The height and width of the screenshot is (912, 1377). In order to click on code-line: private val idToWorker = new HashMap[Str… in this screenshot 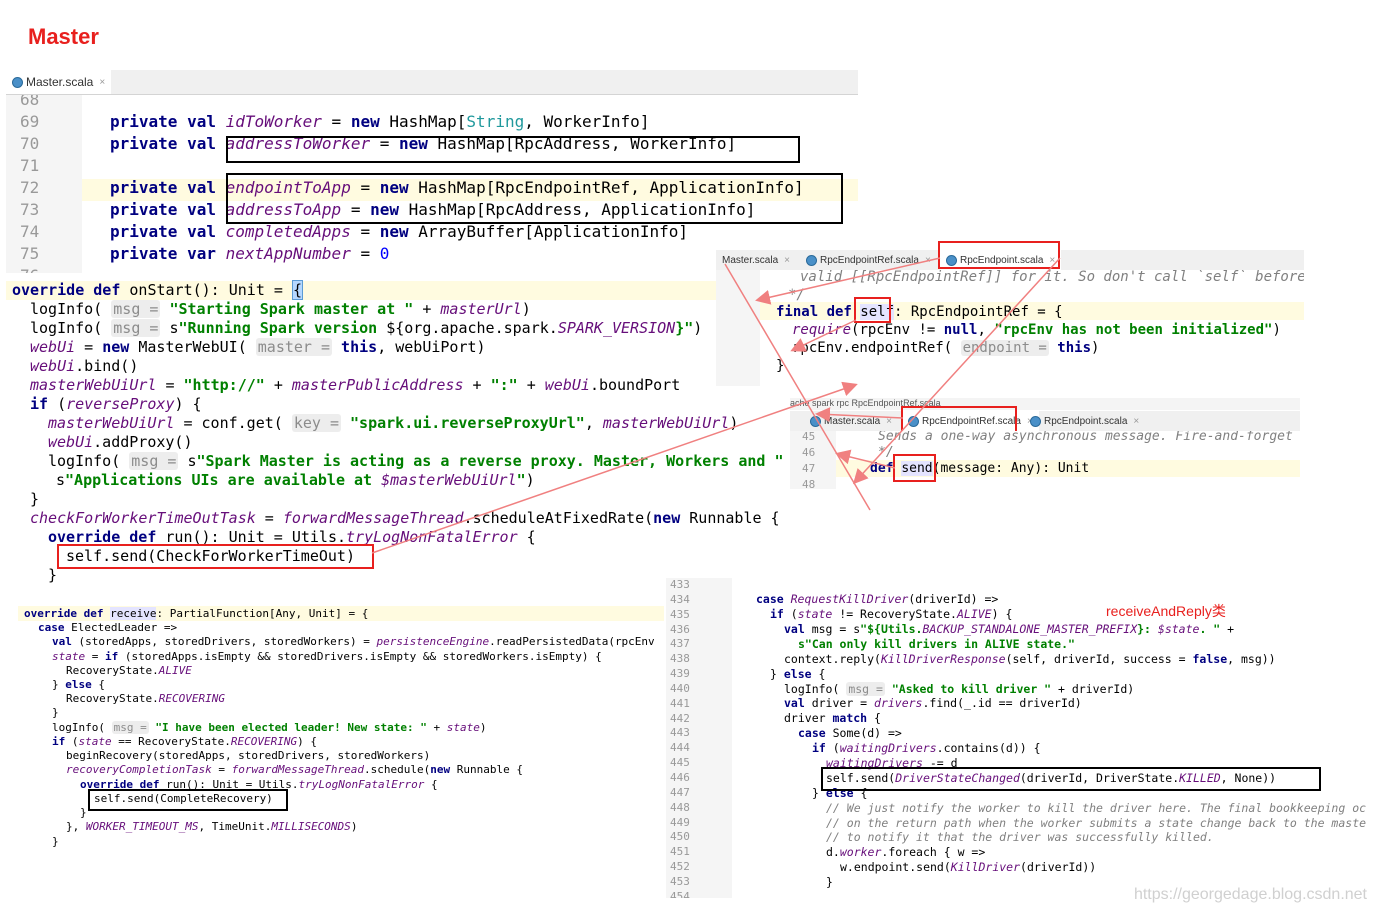, I will do `click(380, 121)`.